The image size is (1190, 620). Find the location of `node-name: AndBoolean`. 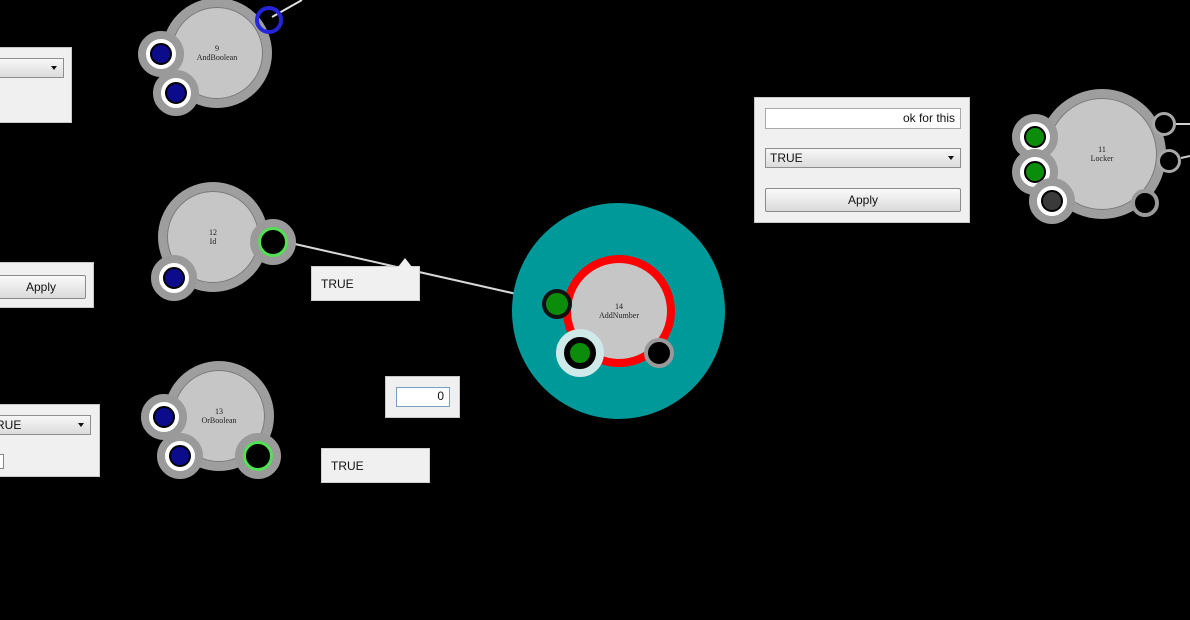

node-name: AndBoolean is located at coordinates (217, 57).